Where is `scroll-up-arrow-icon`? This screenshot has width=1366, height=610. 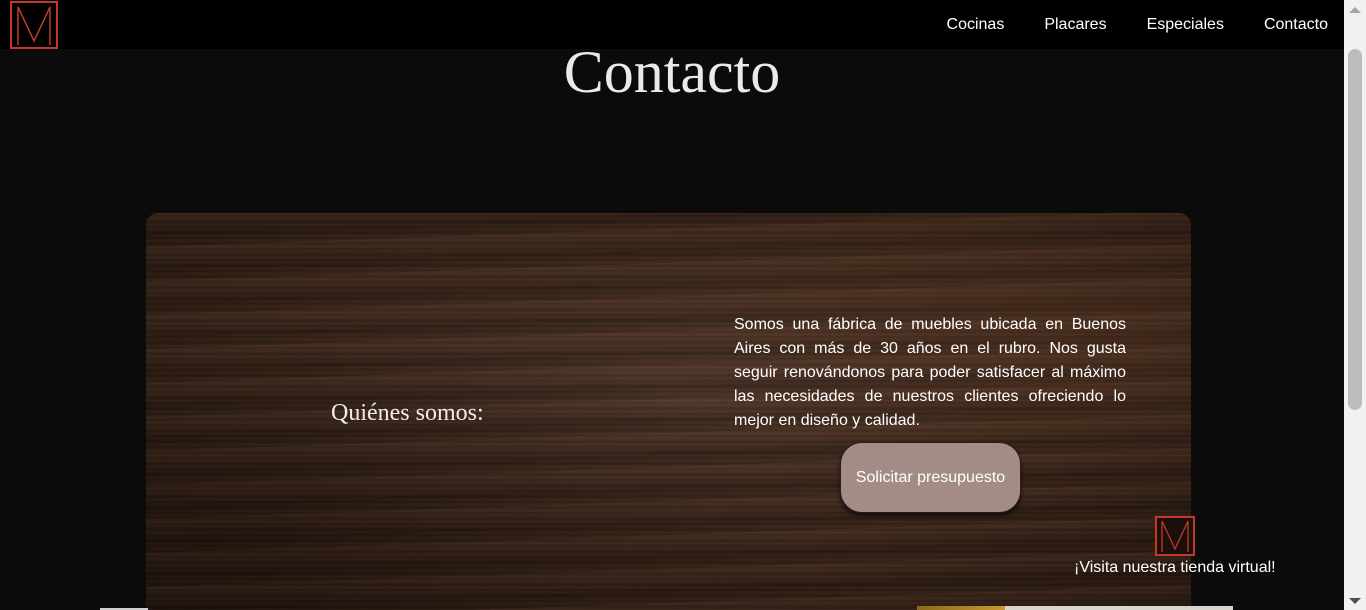 scroll-up-arrow-icon is located at coordinates (1355, 10).